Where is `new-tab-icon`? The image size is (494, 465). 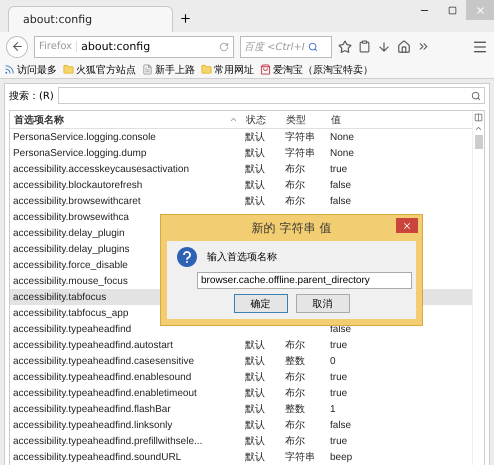 new-tab-icon is located at coordinates (185, 19).